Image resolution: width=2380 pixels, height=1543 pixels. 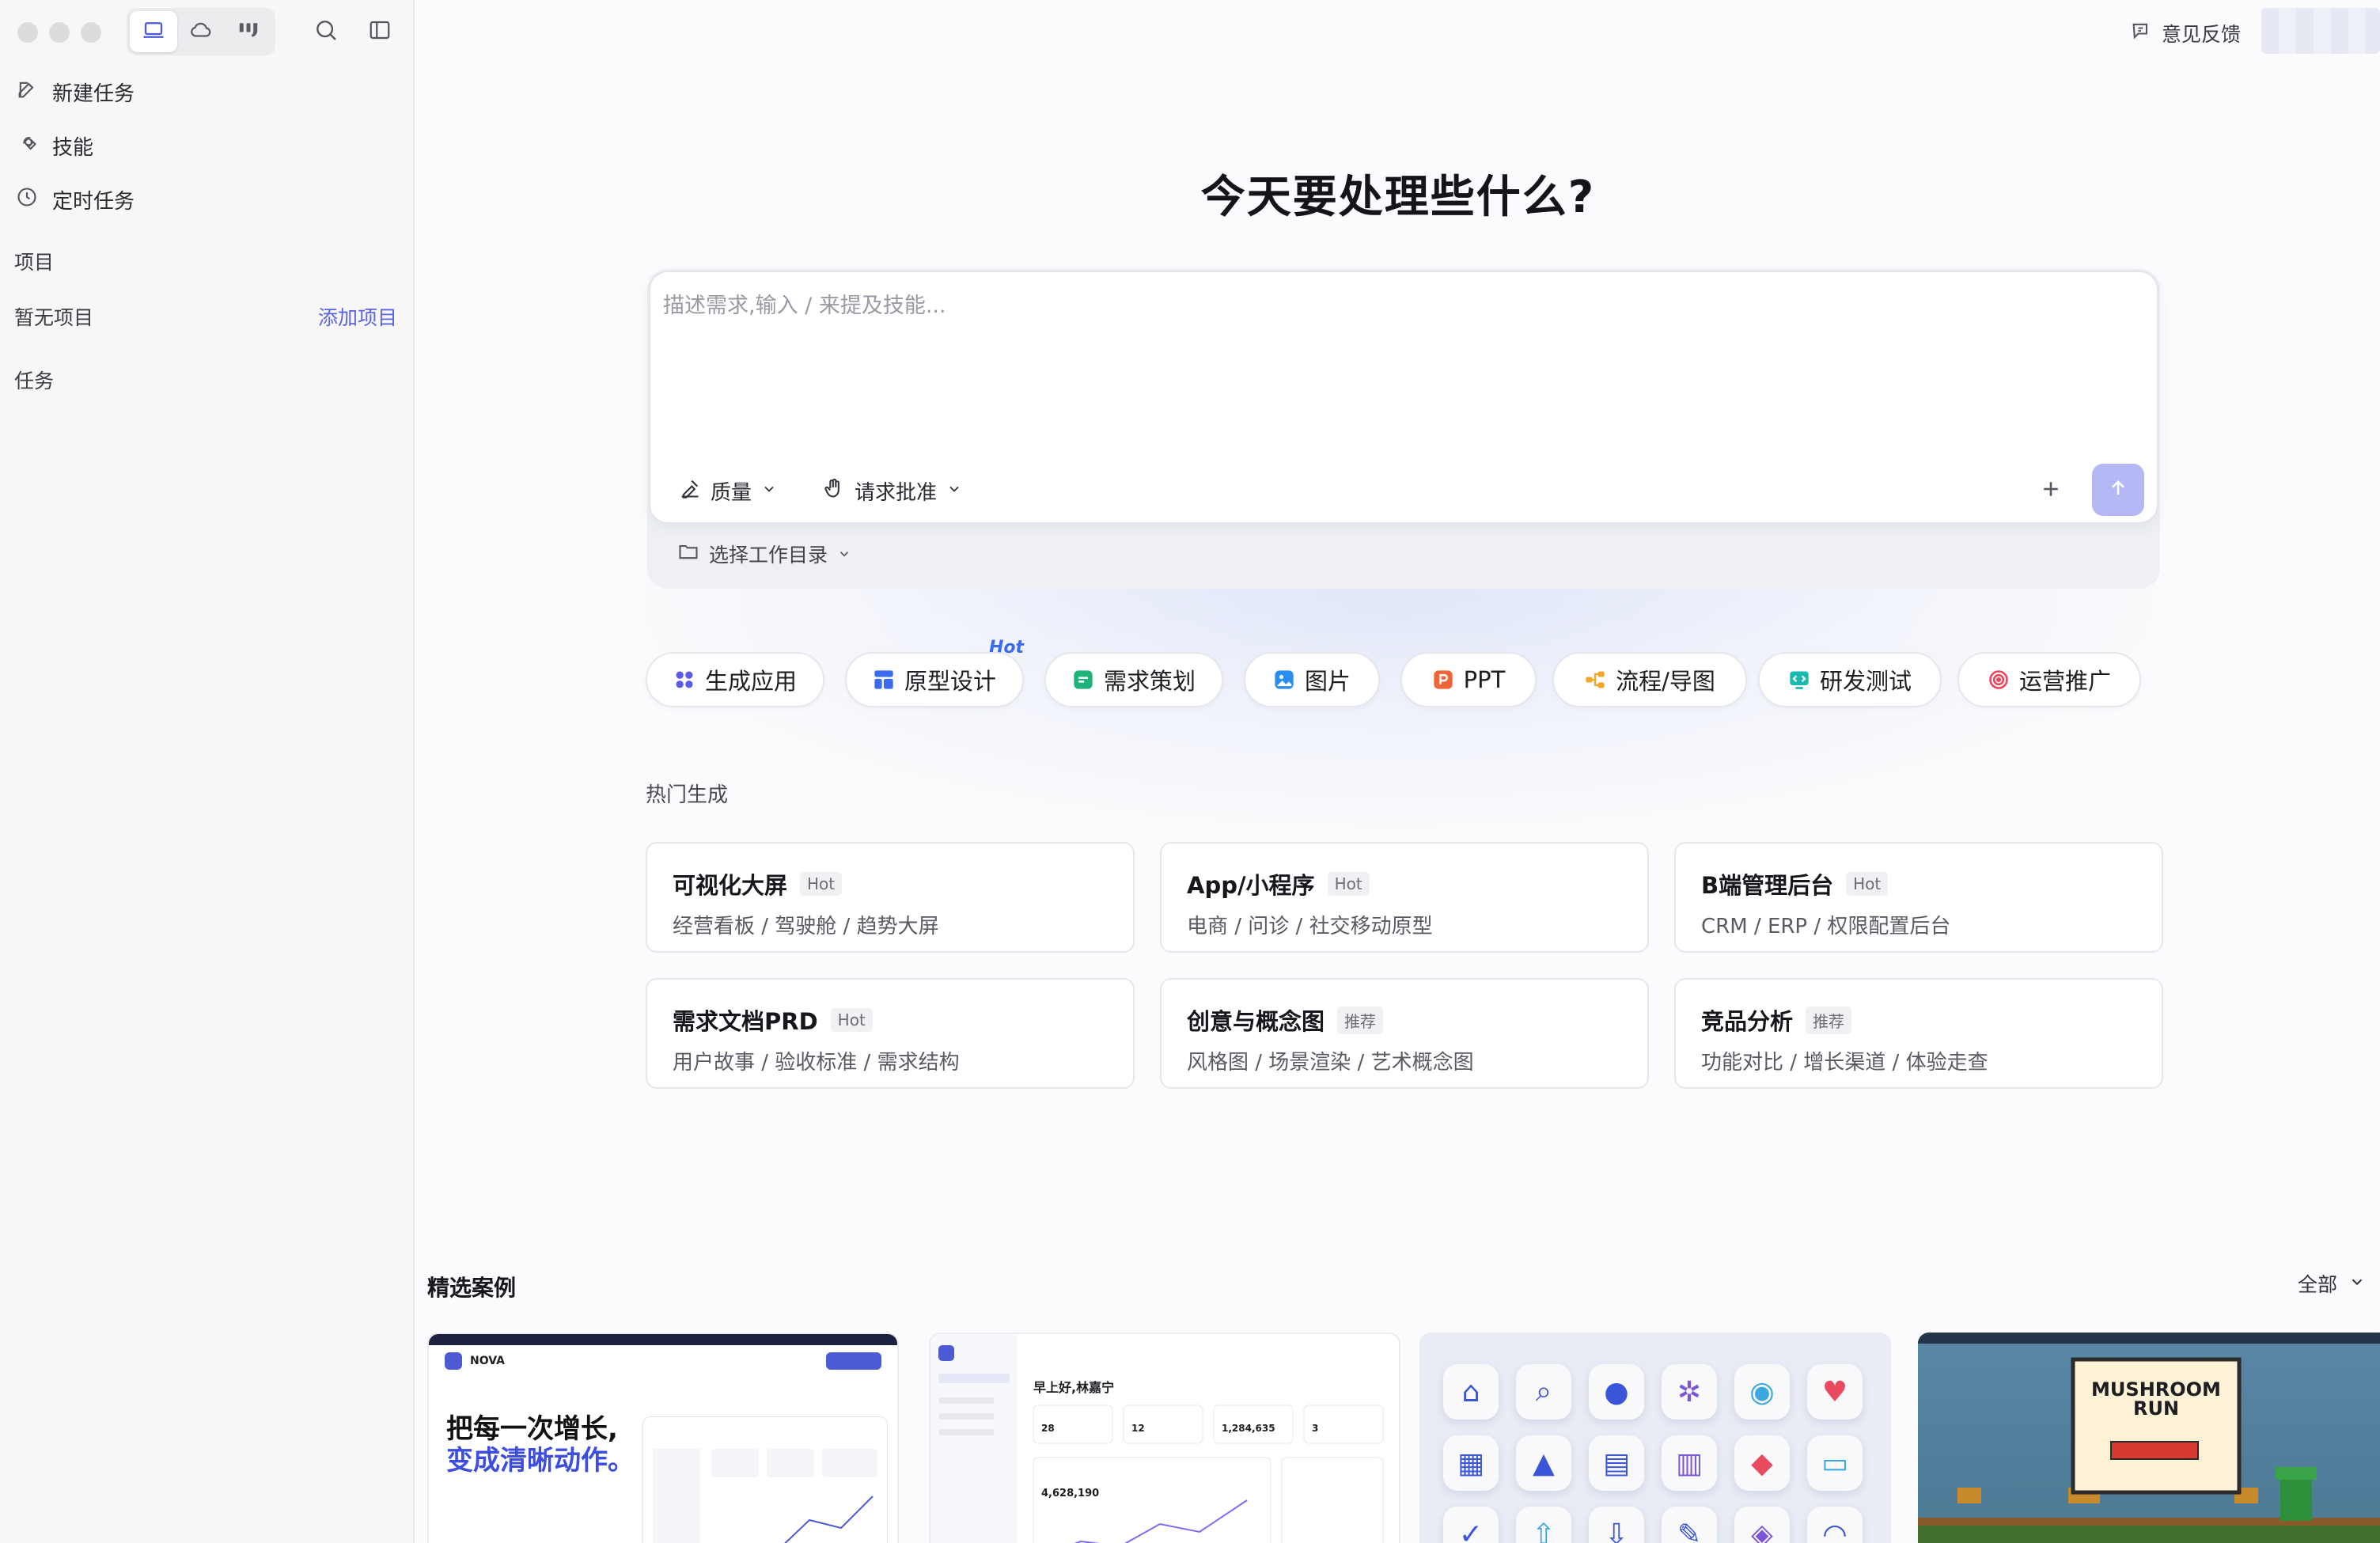 What do you see at coordinates (1616, 1525) in the screenshot?
I see `download-icon: ⇩` at bounding box center [1616, 1525].